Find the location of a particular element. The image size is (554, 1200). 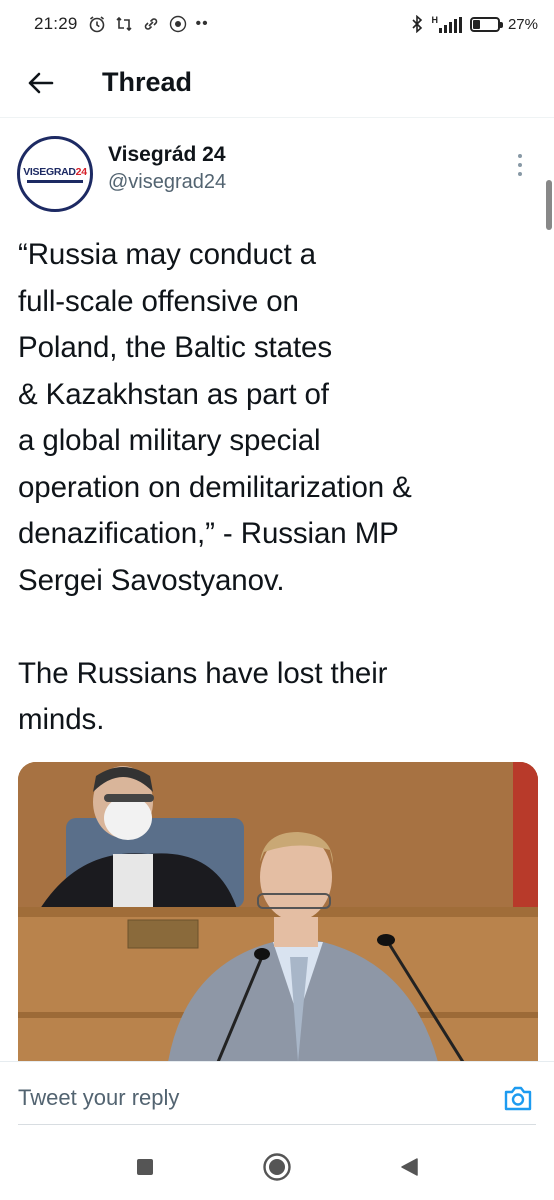

avatar-logo-main: VISEGRAD is located at coordinates (49, 171).